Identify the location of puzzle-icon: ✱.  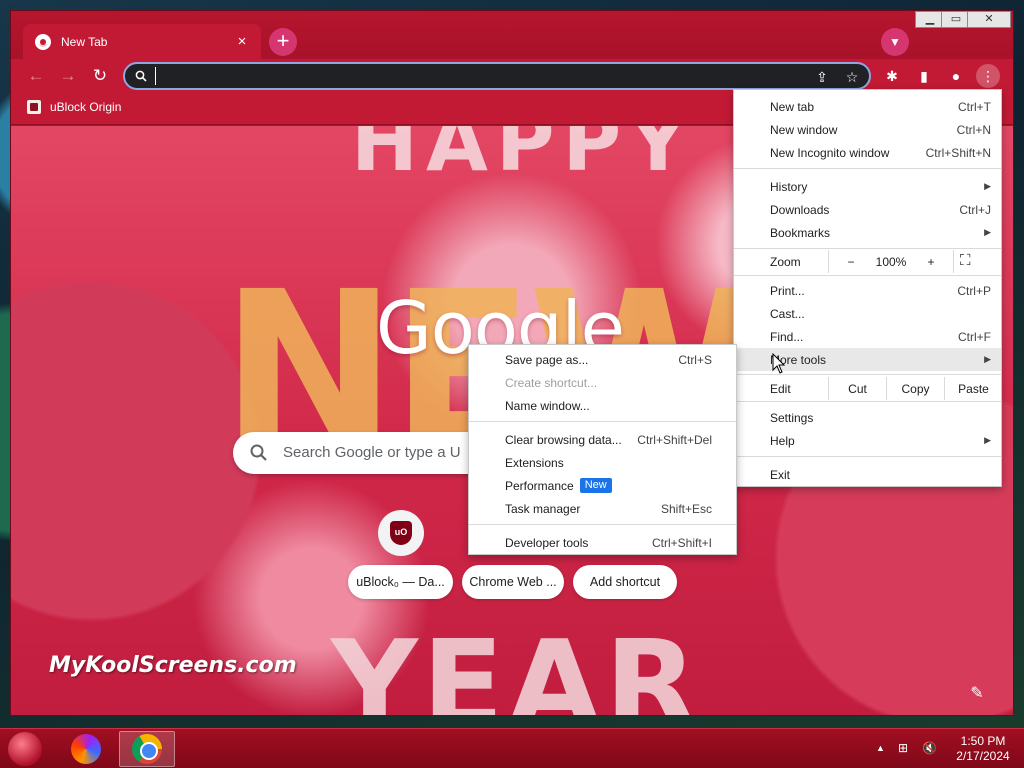
(892, 76).